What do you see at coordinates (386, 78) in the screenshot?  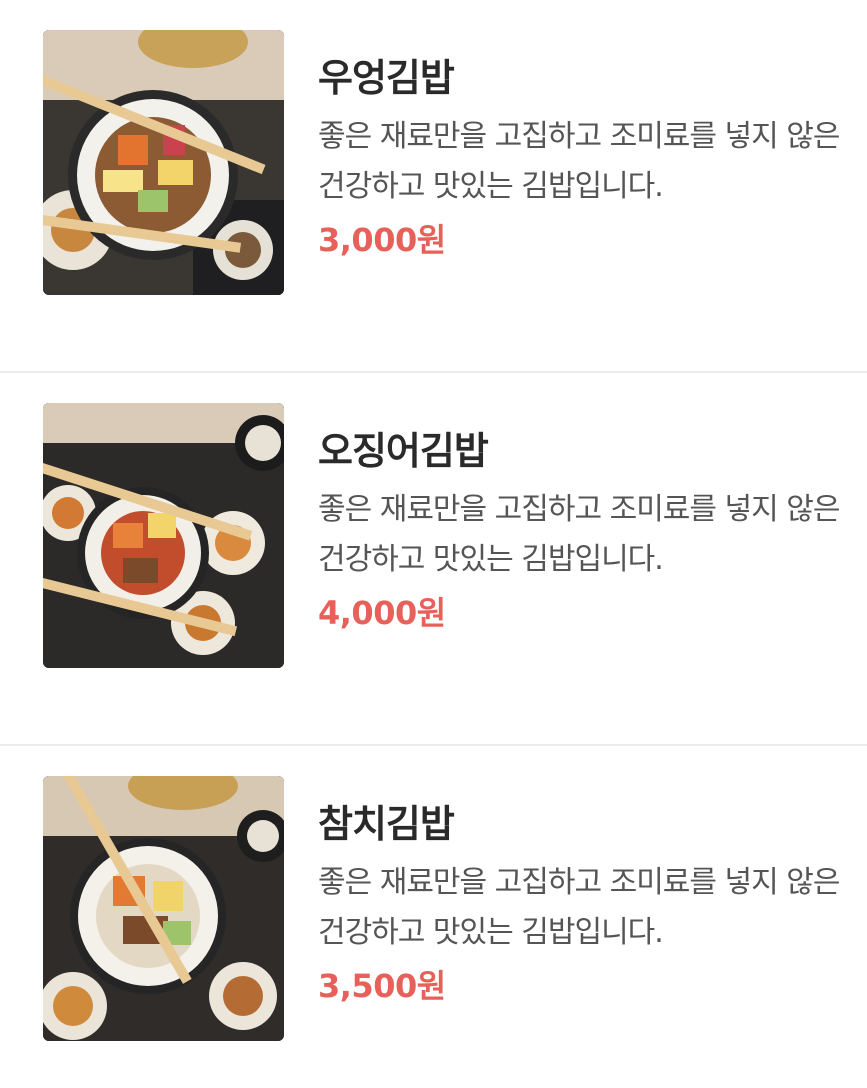 I see `menu-item-name: 우엉김밥` at bounding box center [386, 78].